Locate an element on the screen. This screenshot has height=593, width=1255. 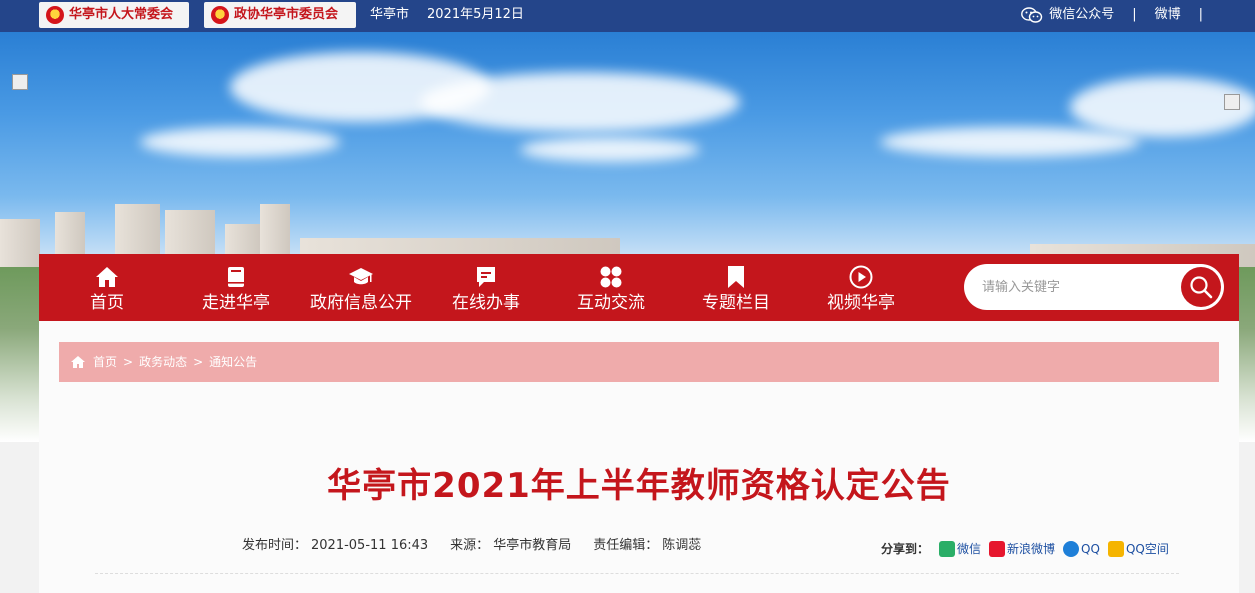
source-label: 来源： is located at coordinates (470, 545).